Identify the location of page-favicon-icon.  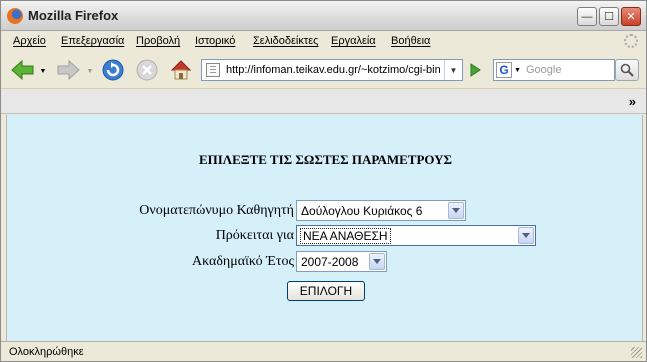
(213, 70).